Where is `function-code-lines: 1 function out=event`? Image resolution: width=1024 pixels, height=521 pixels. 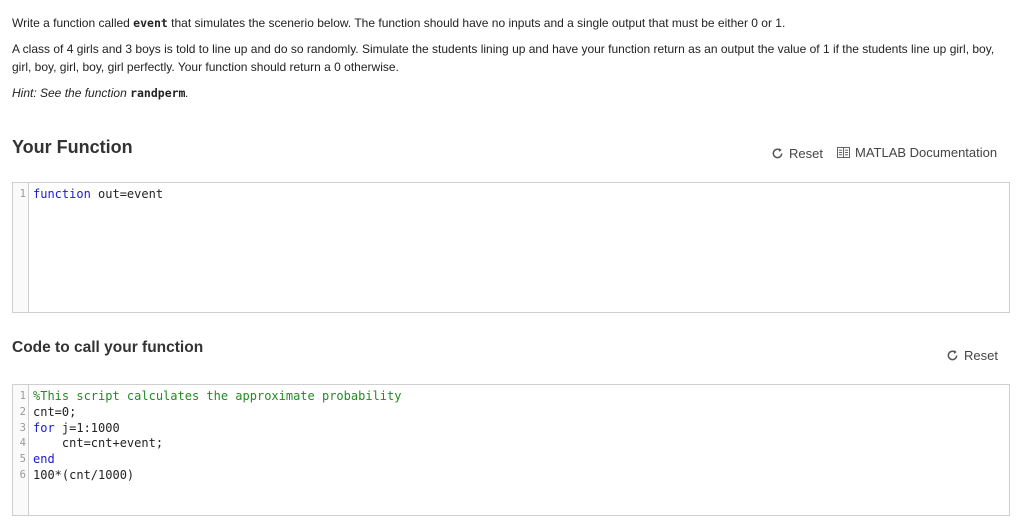 function-code-lines: 1 function out=event is located at coordinates (511, 195).